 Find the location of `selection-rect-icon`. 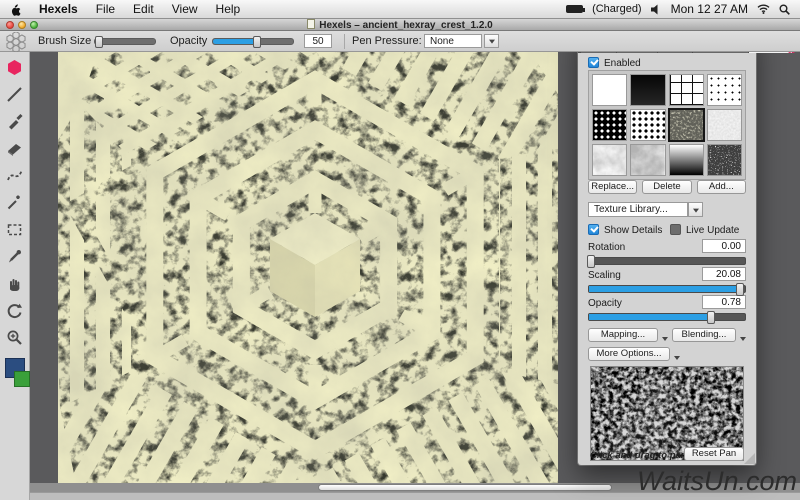

selection-rect-icon is located at coordinates (14, 230).